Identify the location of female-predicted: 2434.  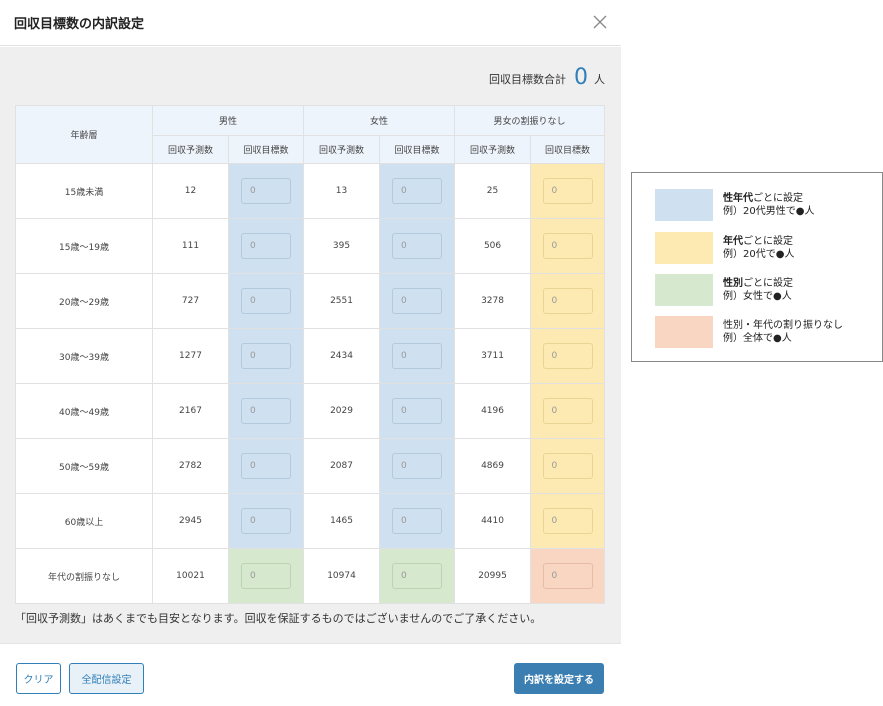
(342, 356).